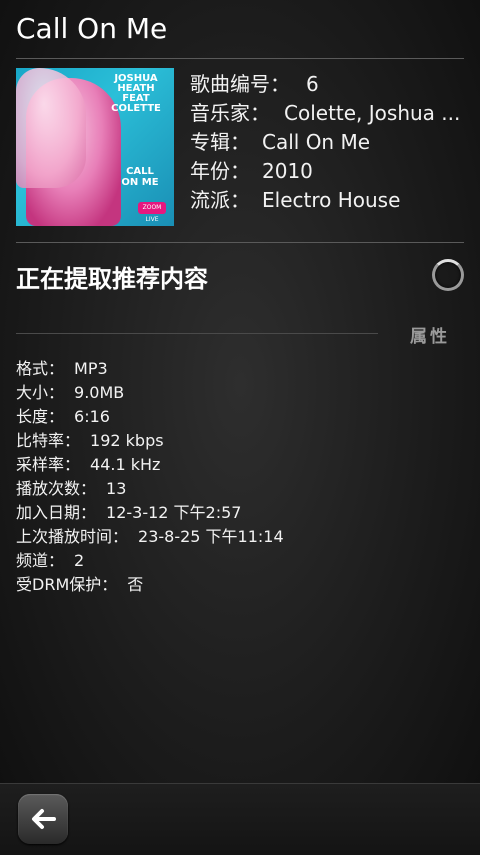 The image size is (480, 855). I want to click on recommendations-status: 正在提取推荐内容, so click(112, 279).